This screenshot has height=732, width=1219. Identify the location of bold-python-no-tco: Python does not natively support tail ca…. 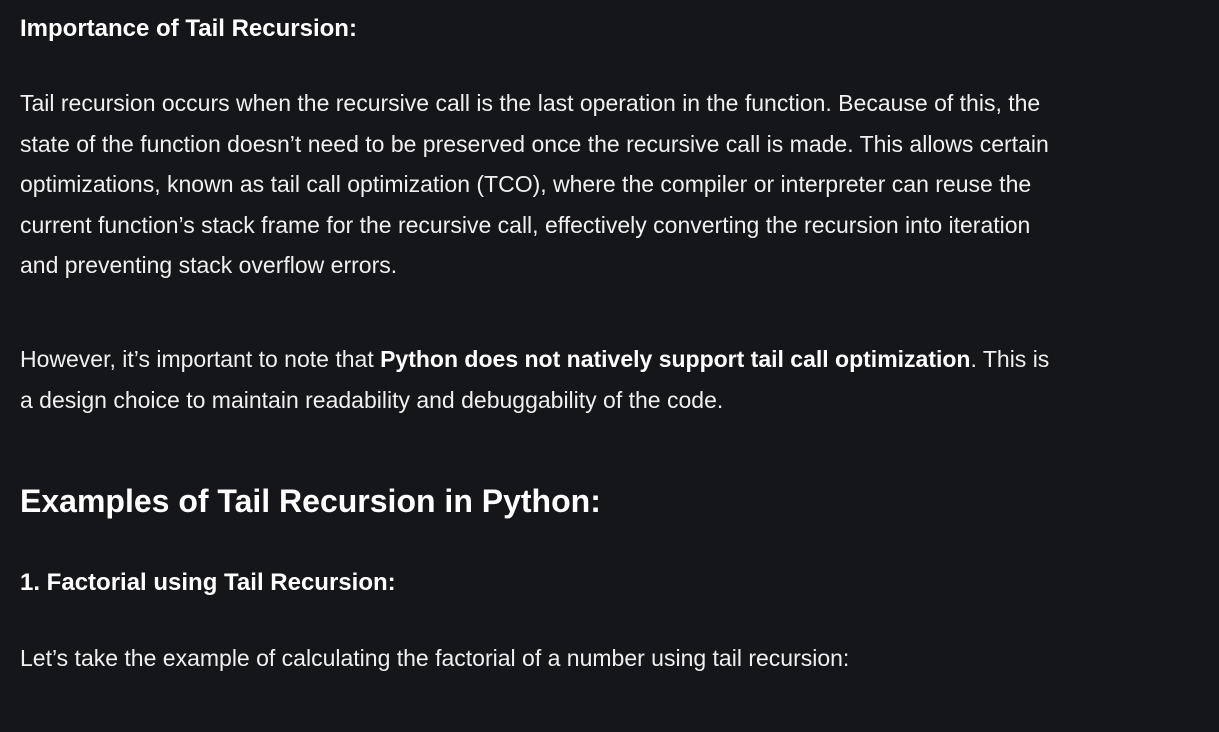
(675, 359).